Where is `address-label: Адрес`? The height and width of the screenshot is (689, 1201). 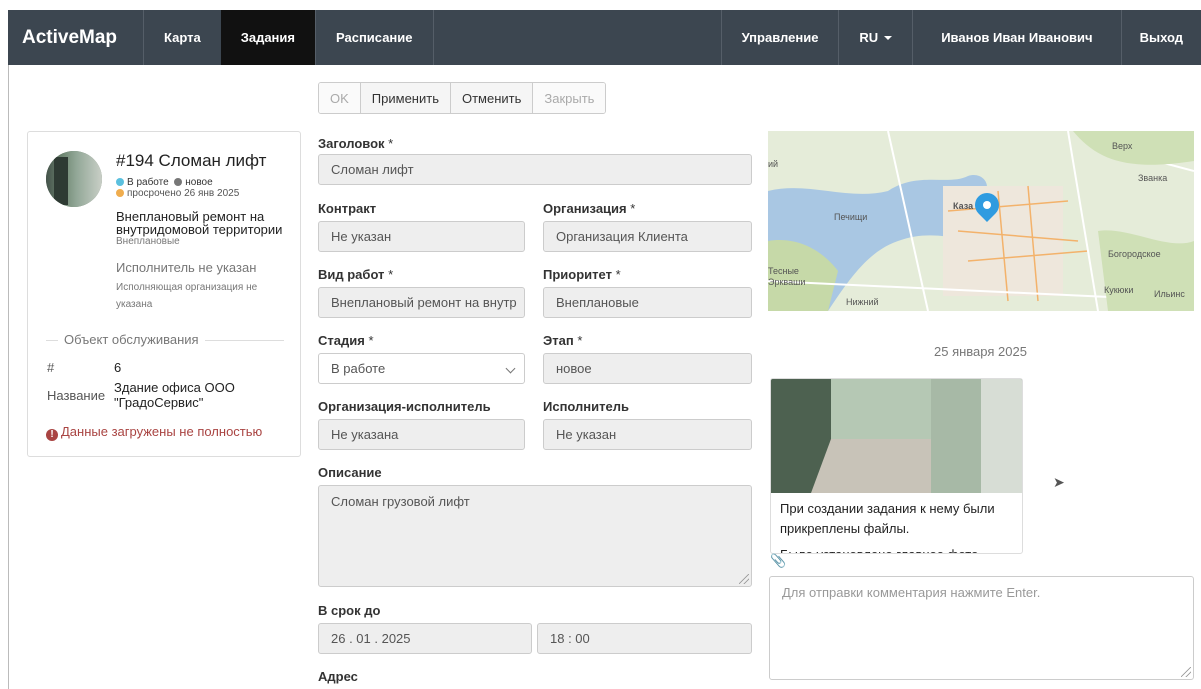
address-label: Адрес is located at coordinates (338, 676).